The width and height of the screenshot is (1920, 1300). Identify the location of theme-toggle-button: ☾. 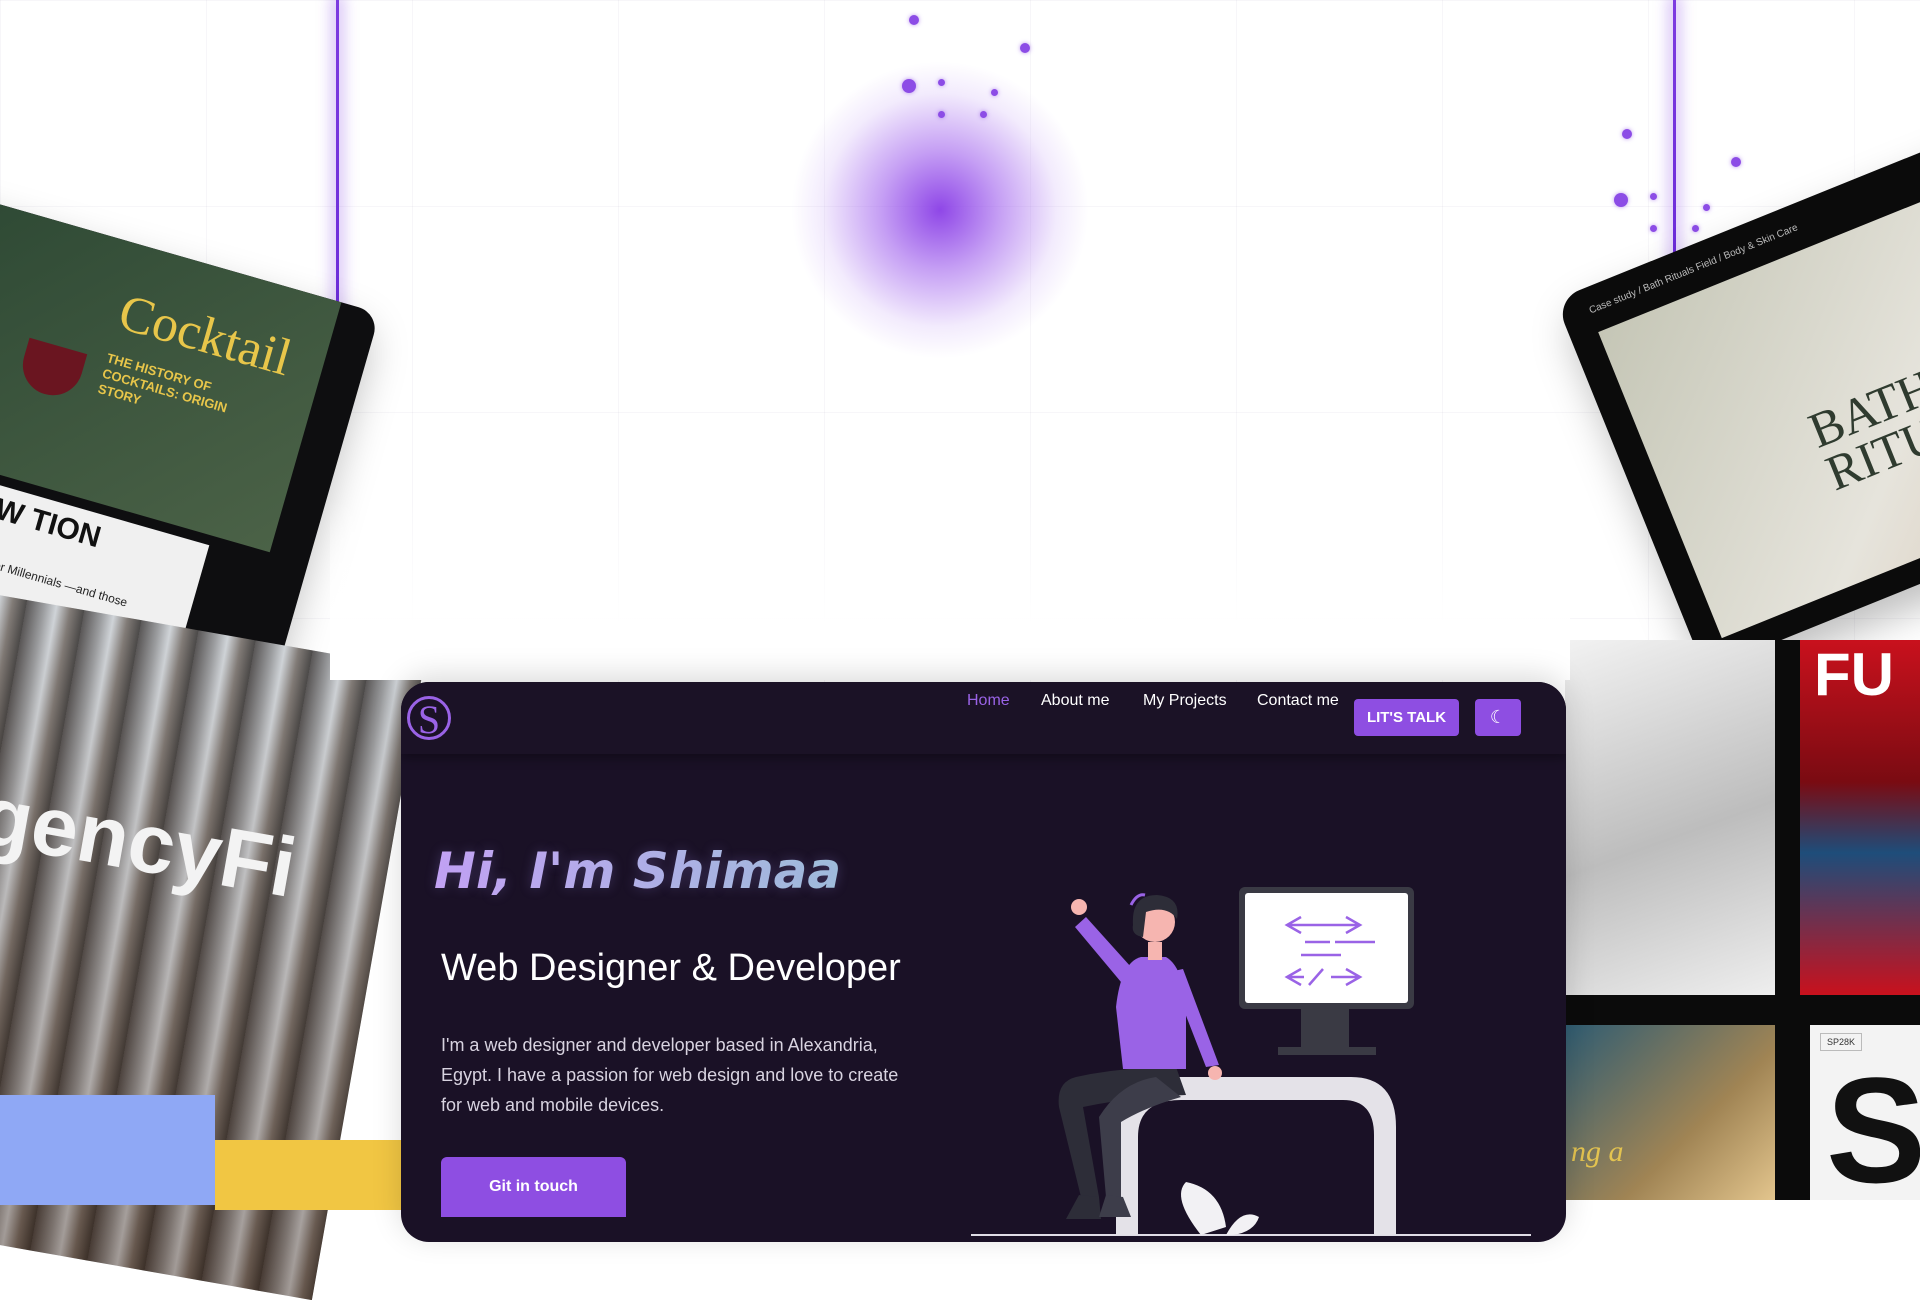
(1498, 717).